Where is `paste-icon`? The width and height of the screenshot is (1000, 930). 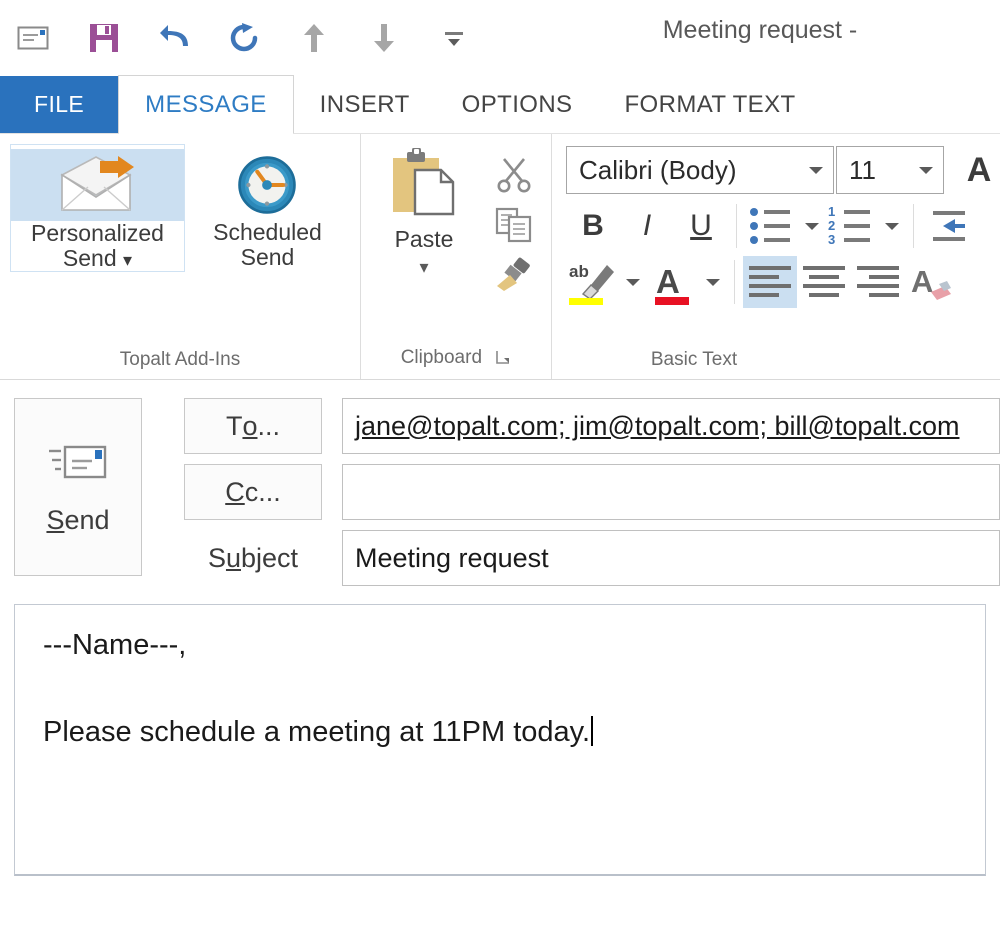 paste-icon is located at coordinates (424, 182).